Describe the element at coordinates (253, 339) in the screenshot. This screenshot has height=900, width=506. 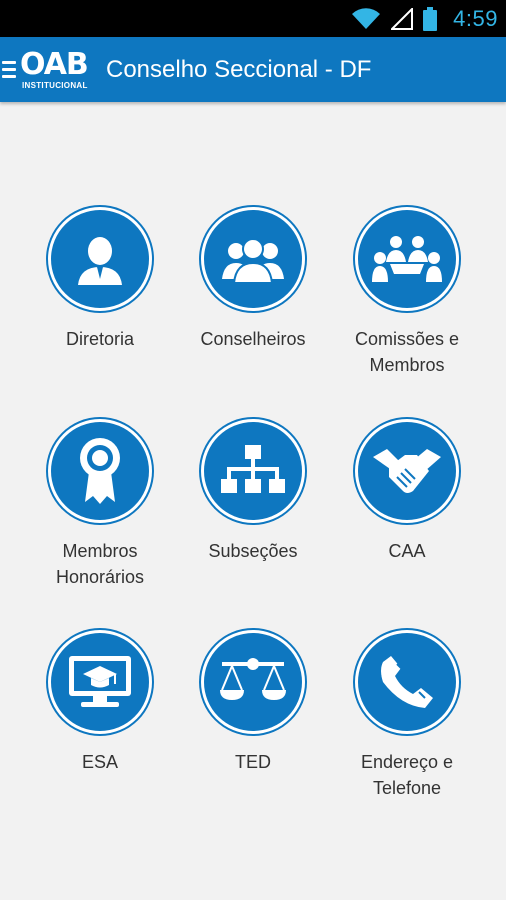
I see `menu-item-label: Conselheiros` at that location.